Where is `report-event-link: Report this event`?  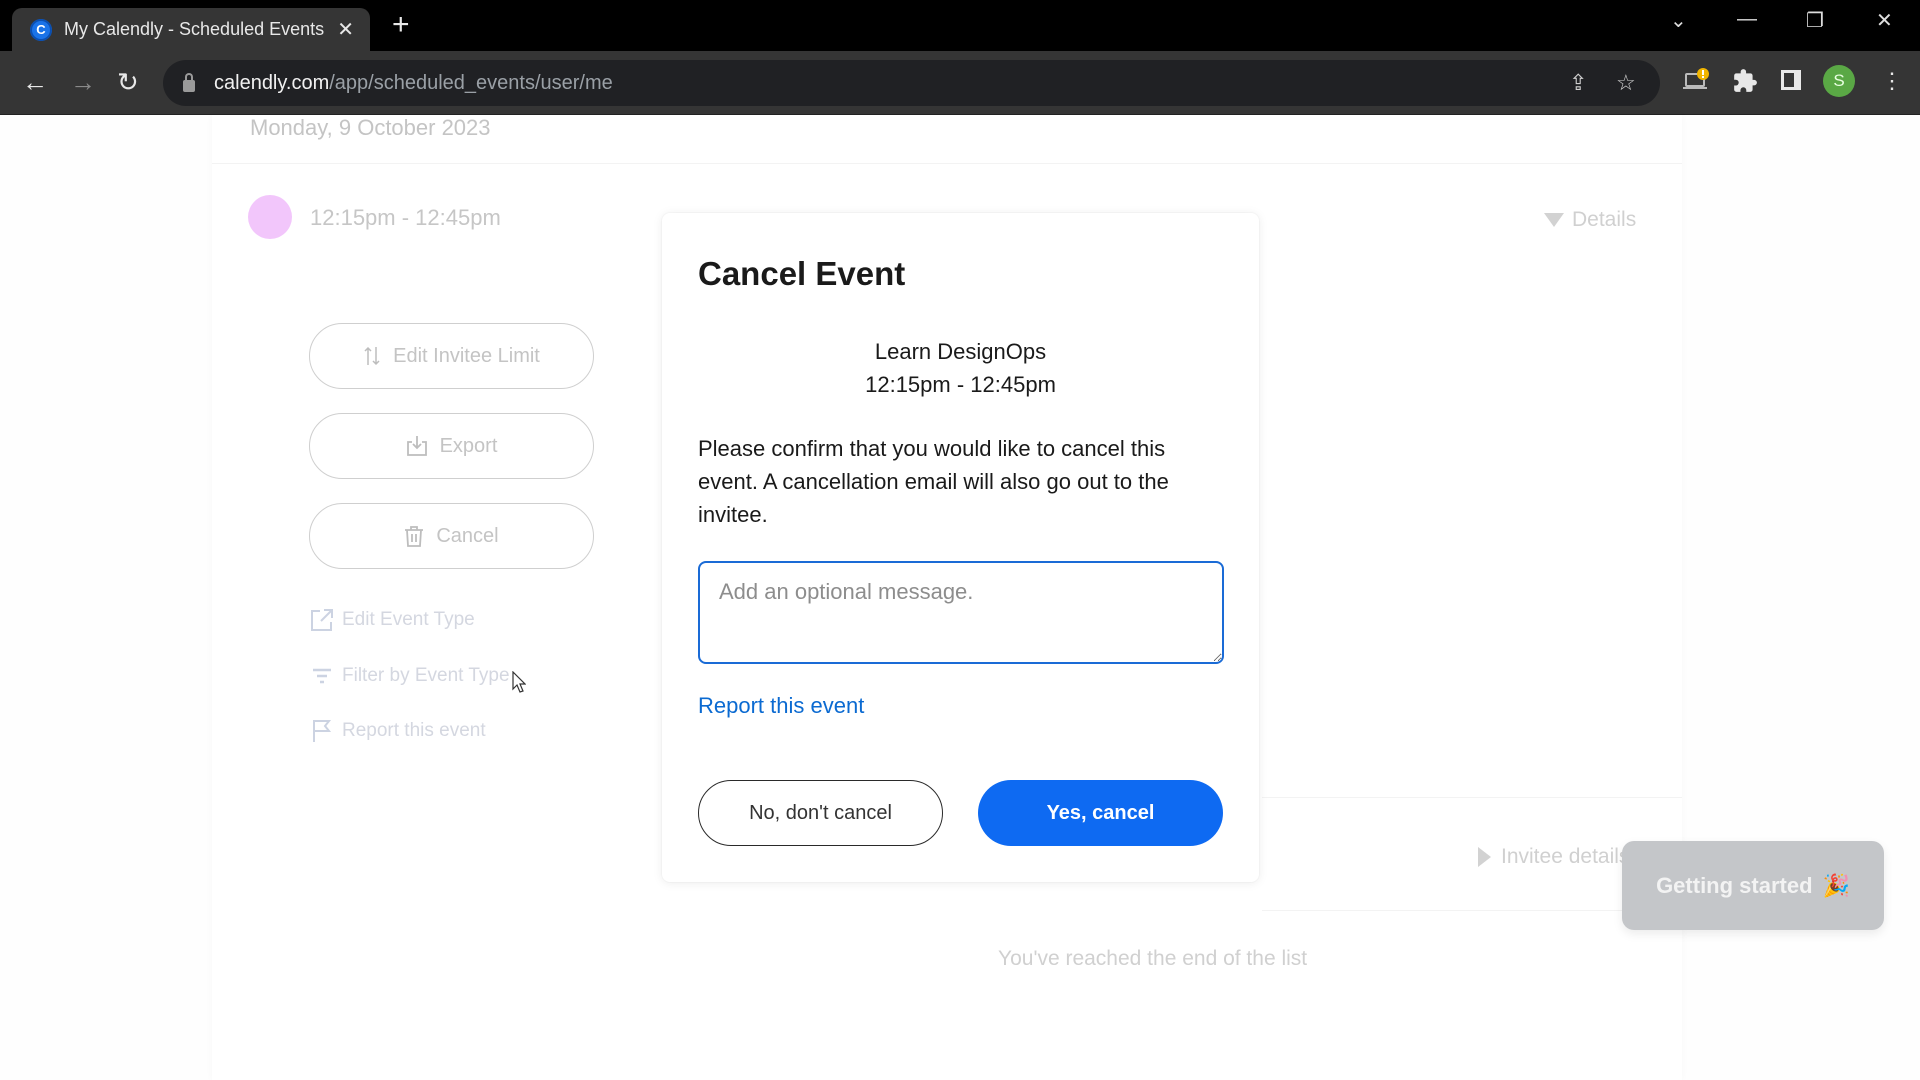
report-event-link: Report this event is located at coordinates (781, 706).